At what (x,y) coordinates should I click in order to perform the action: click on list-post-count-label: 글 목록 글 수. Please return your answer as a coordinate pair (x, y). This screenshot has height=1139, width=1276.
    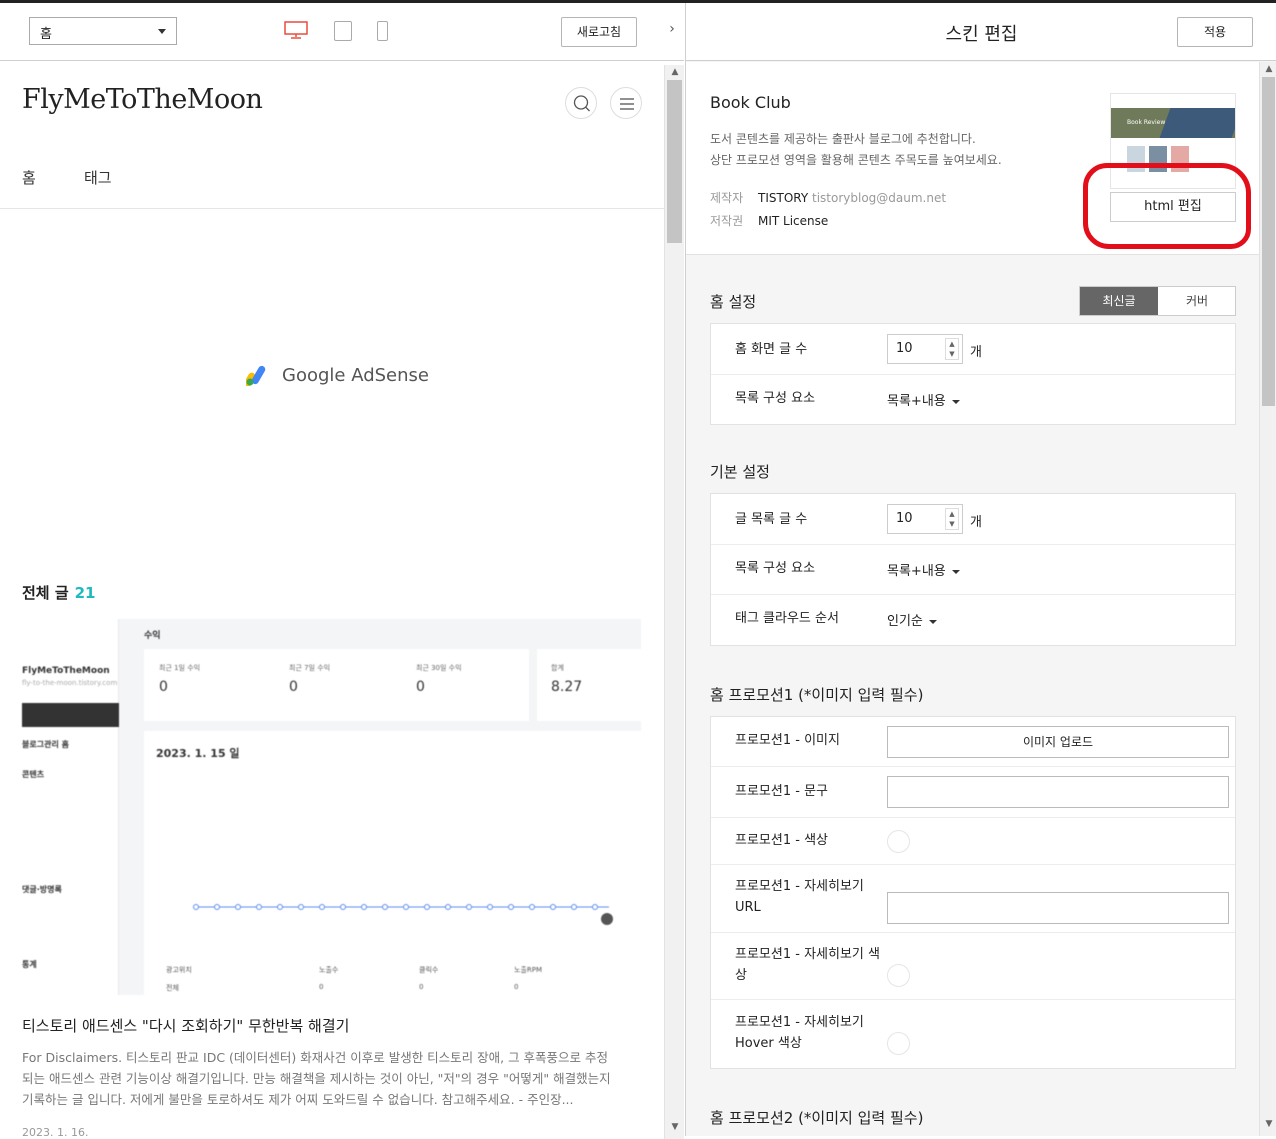
    Looking at the image, I should click on (771, 519).